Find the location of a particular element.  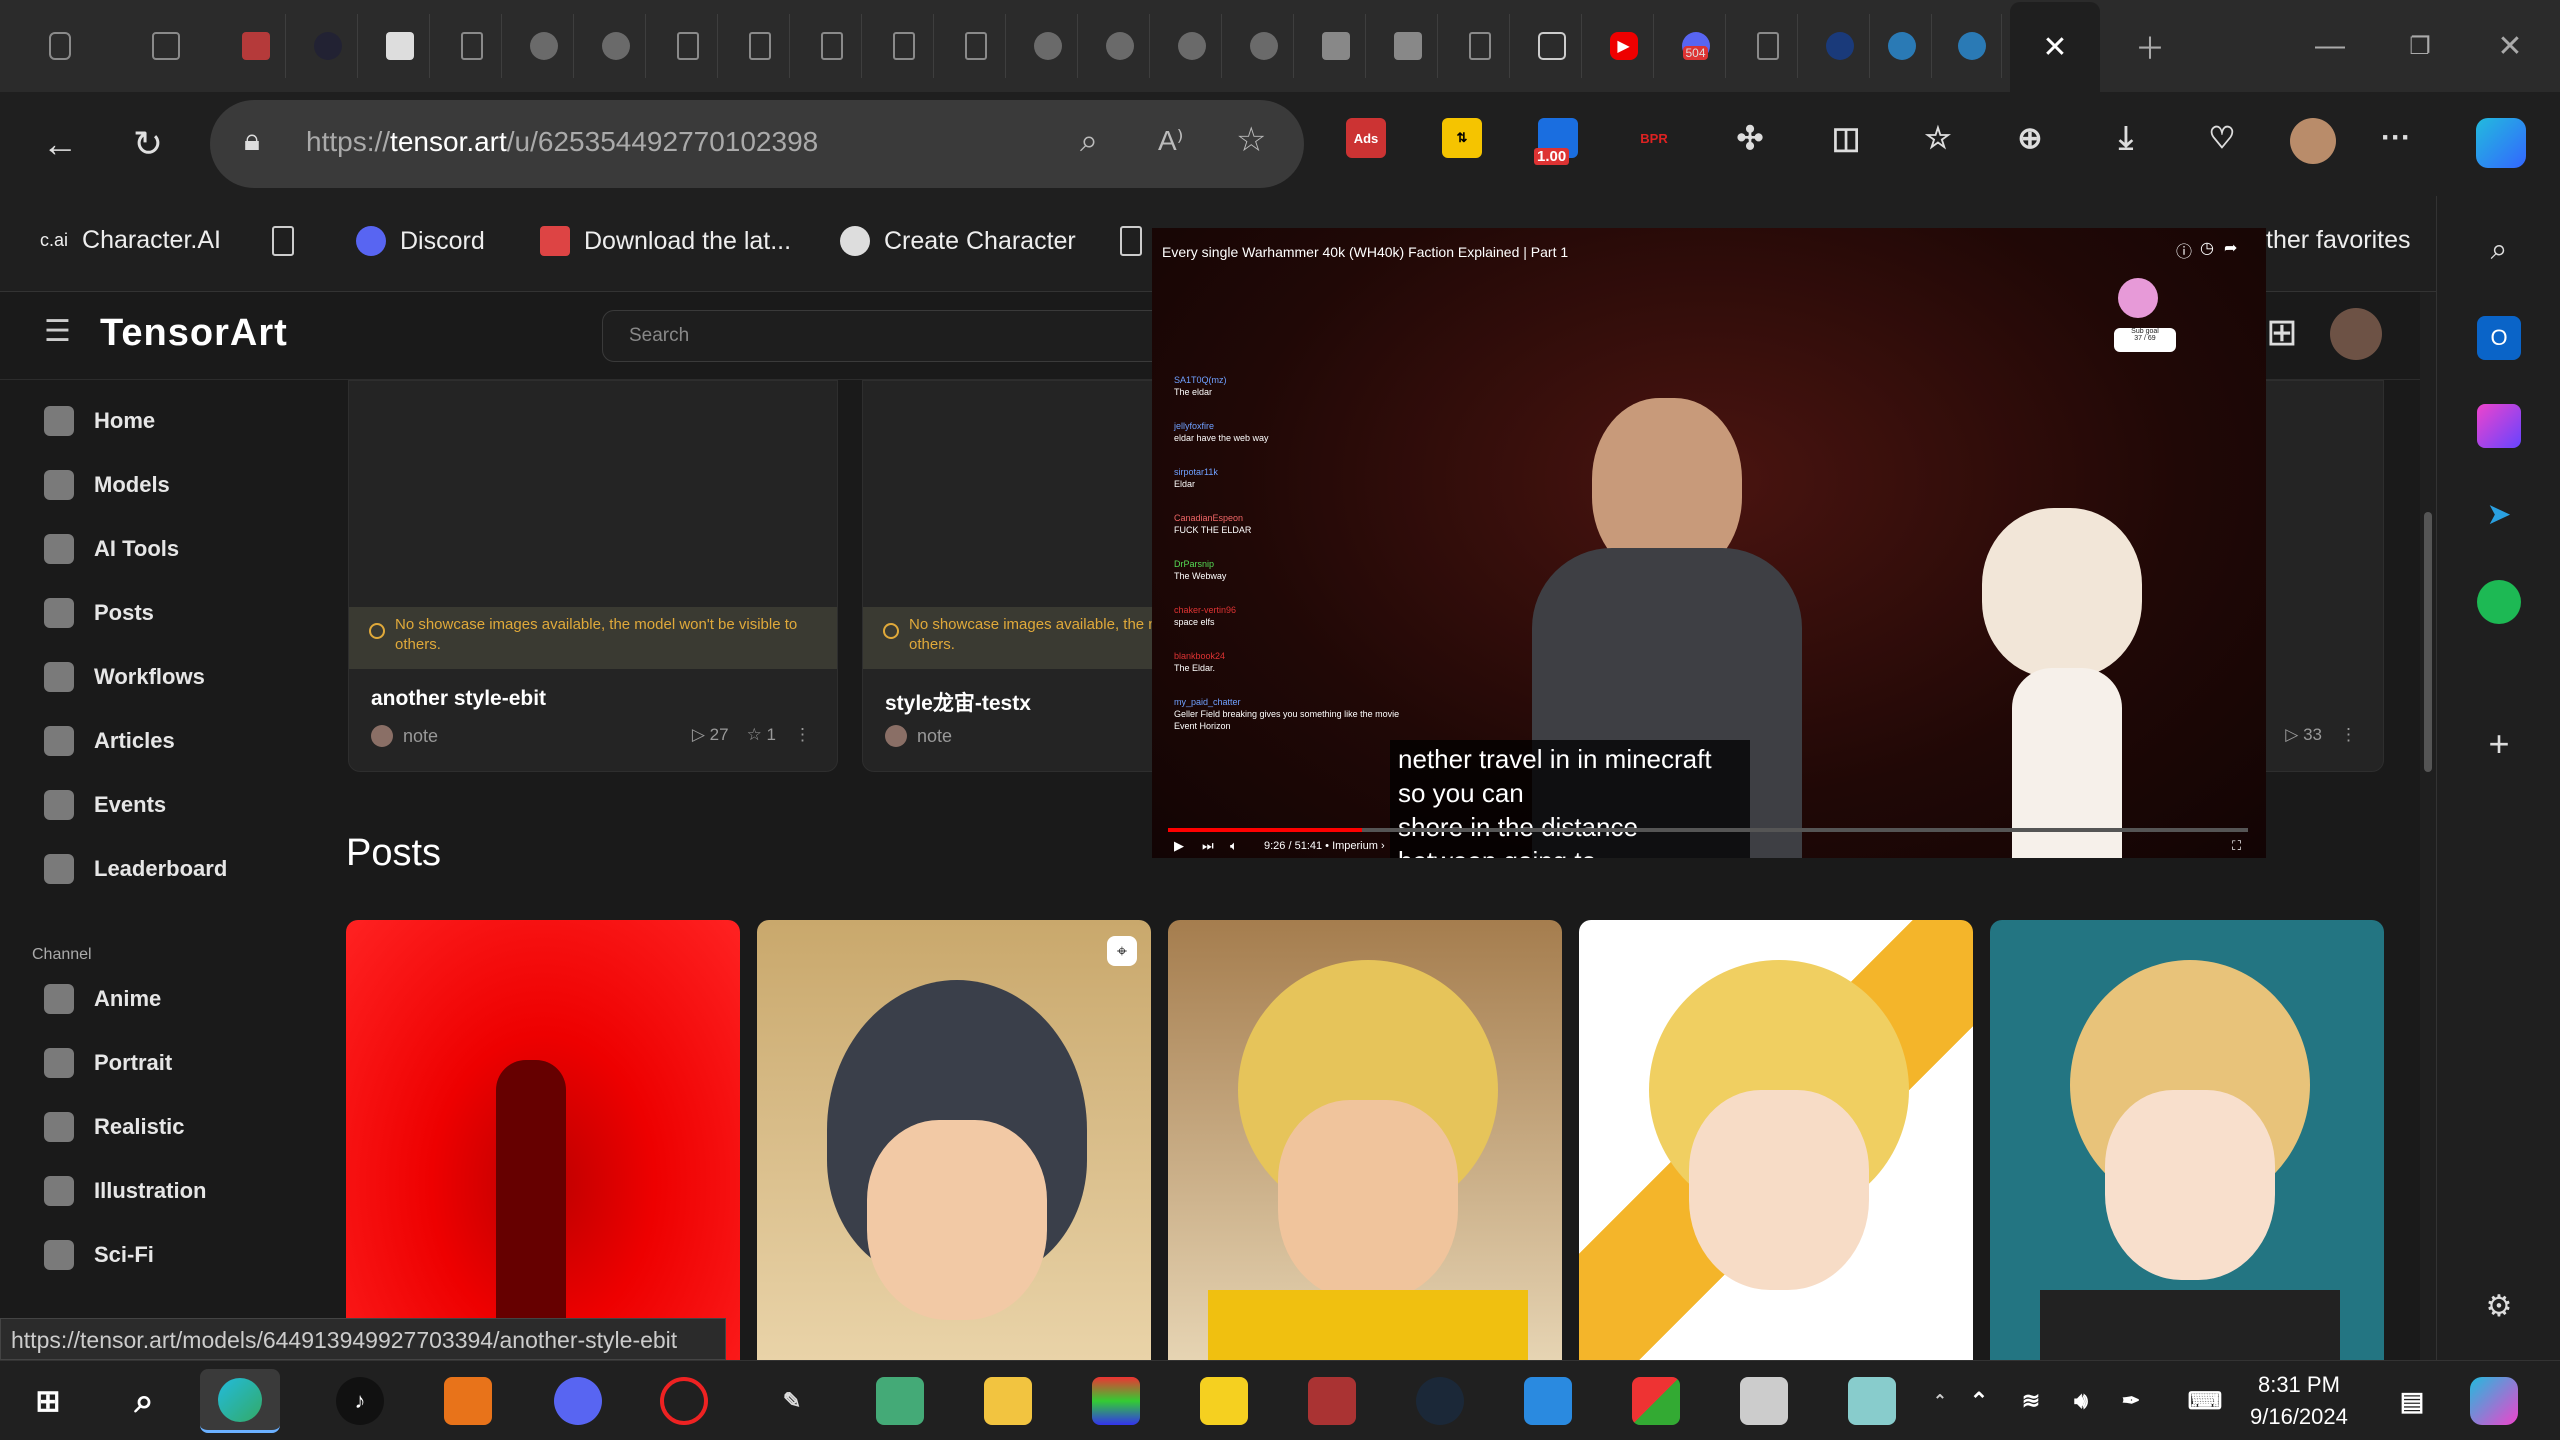

wifi-icon: ≋ is located at coordinates (2031, 1401).